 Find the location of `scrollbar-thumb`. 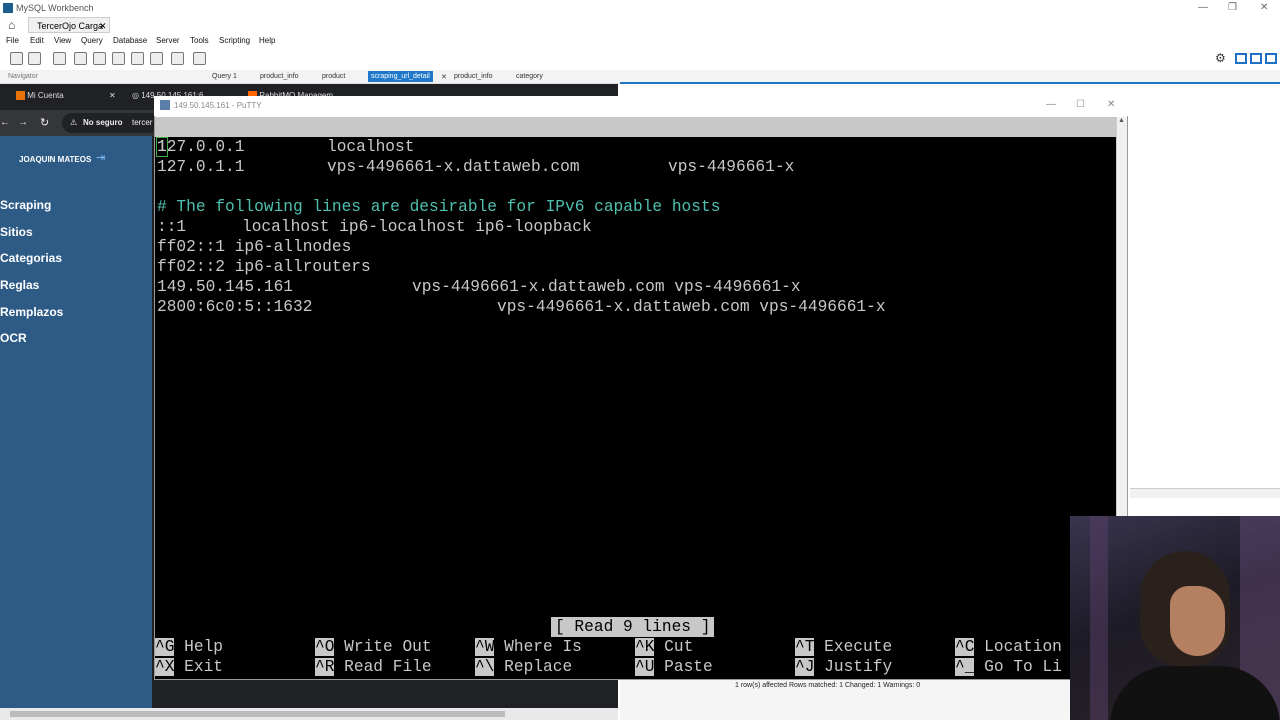

scrollbar-thumb is located at coordinates (257, 714).